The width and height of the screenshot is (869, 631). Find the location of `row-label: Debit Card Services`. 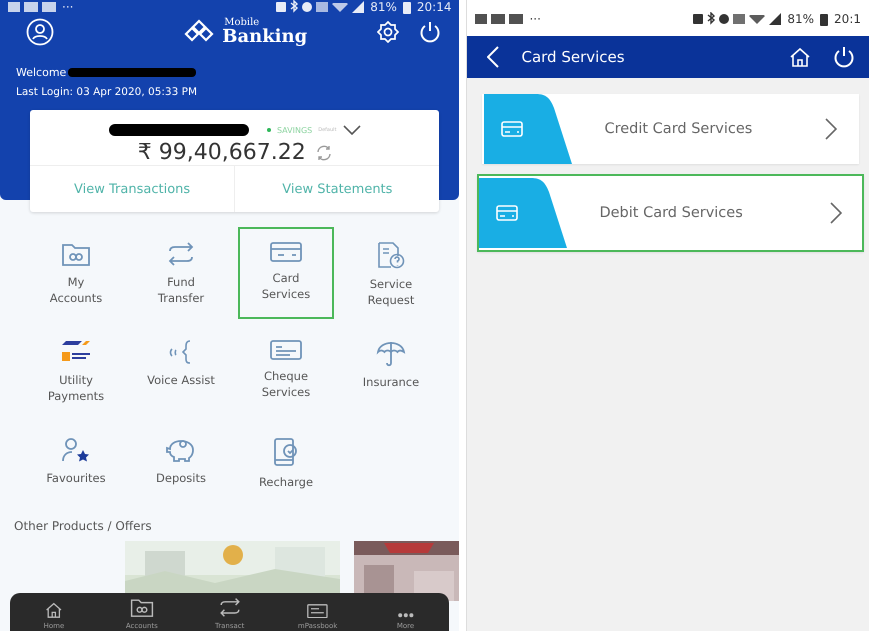

row-label: Debit Card Services is located at coordinates (671, 213).